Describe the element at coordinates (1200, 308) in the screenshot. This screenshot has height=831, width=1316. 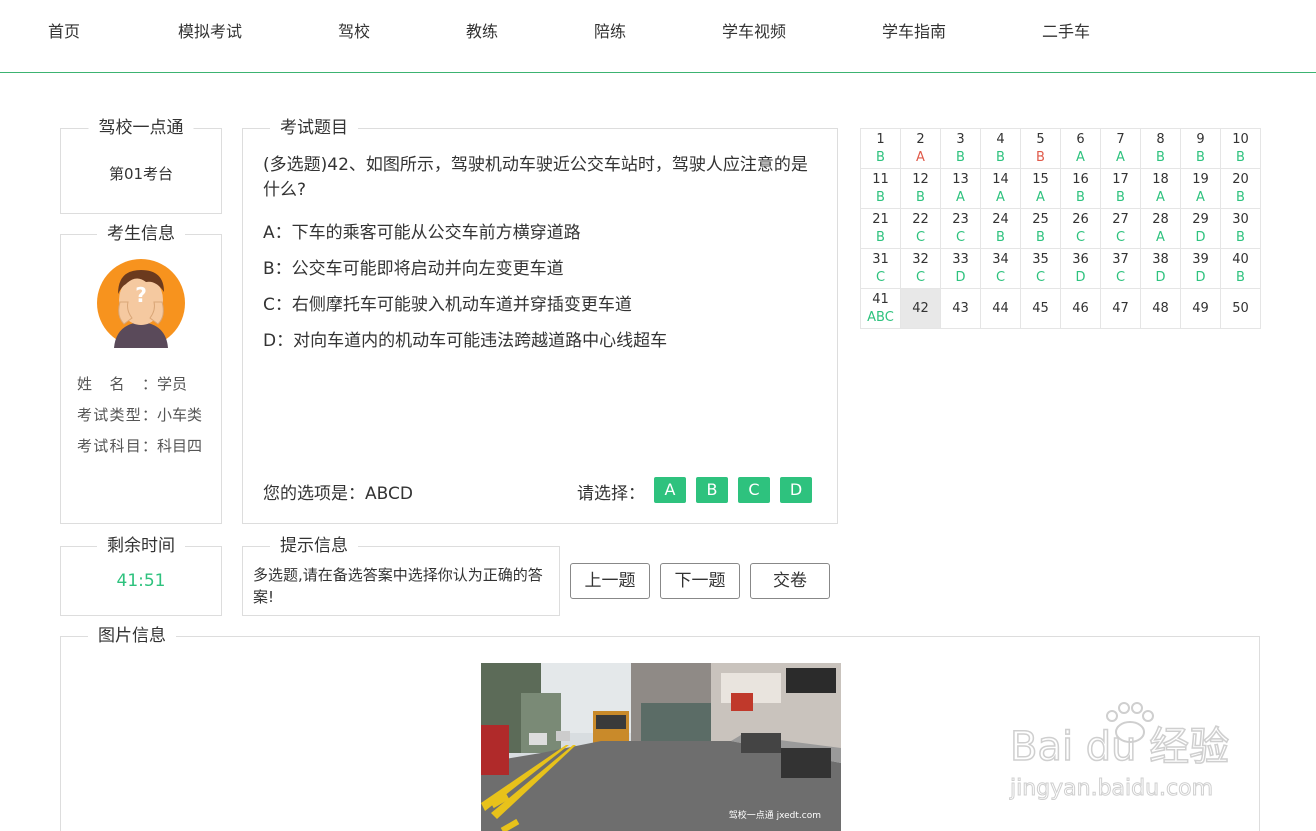
I see `answer-cell-49: 49` at that location.